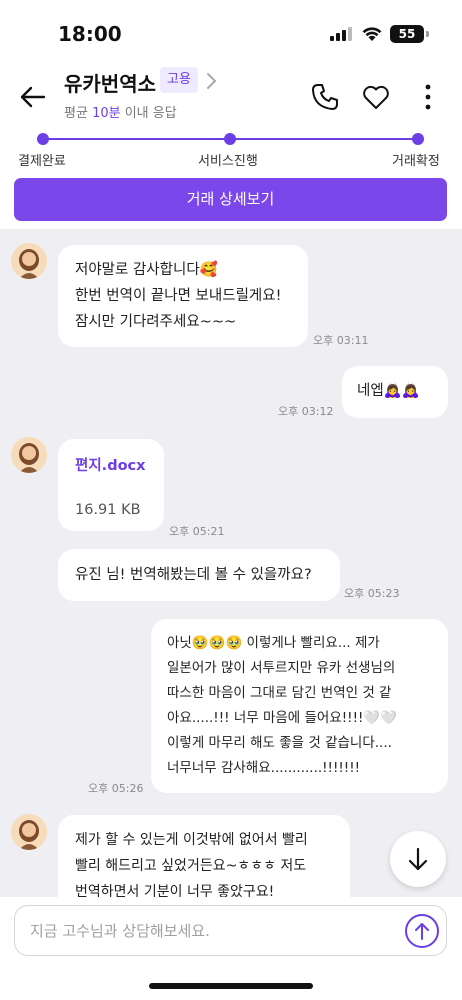  Describe the element at coordinates (407, 34) in the screenshot. I see `battery-icon: 55` at that location.